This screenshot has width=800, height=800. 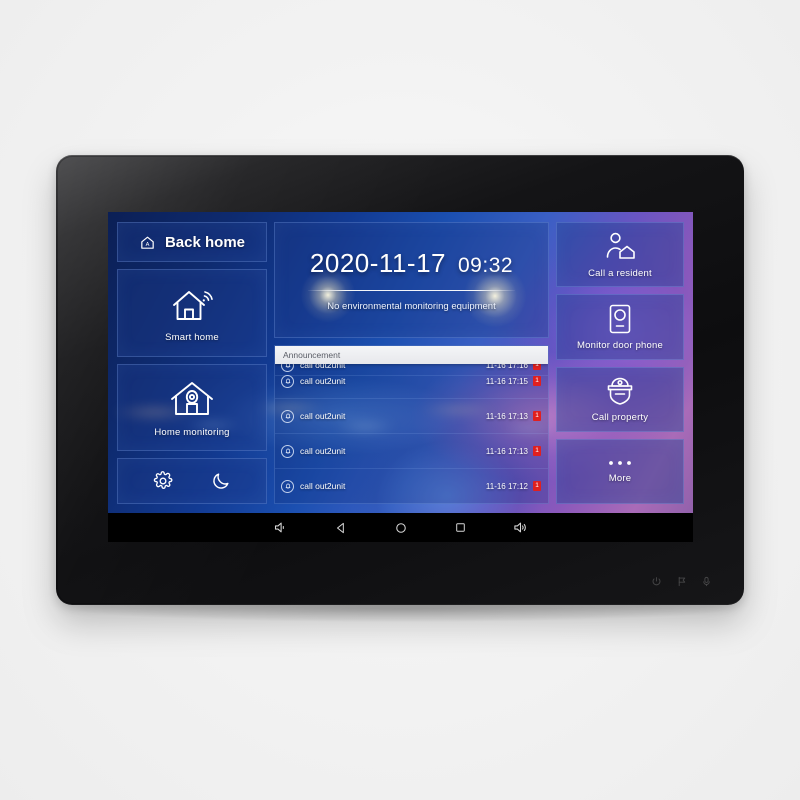 I want to click on volume-down-button, so click(x=280, y=527).